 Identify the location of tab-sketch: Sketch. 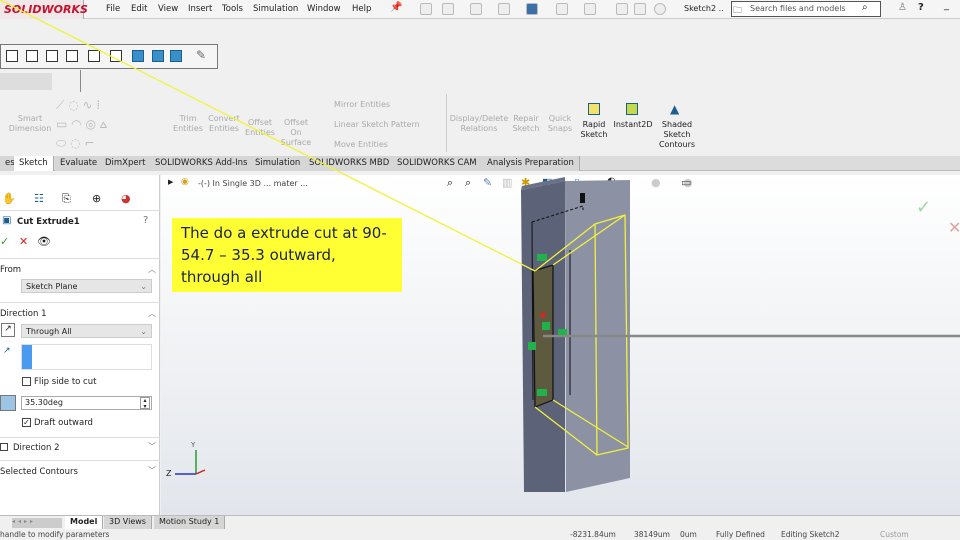
(34, 163).